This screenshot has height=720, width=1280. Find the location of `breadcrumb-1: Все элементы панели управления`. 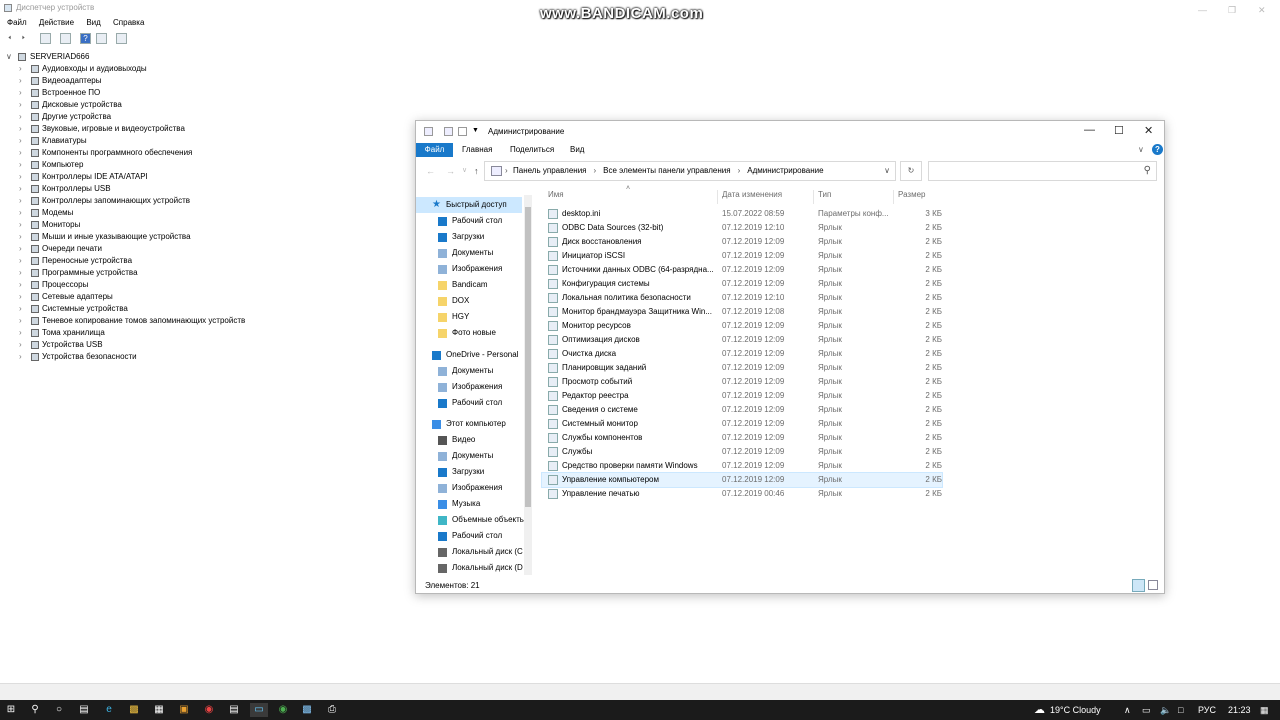

breadcrumb-1: Все элементы панели управления is located at coordinates (666, 170).